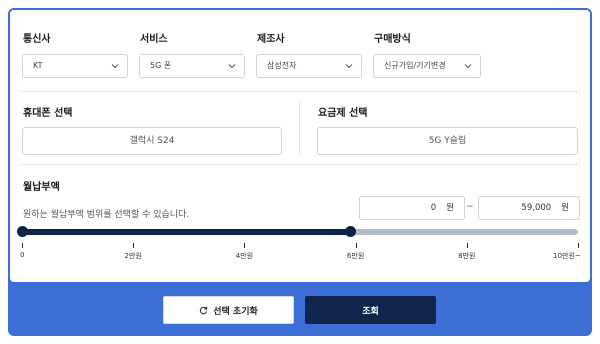 The width and height of the screenshot is (600, 344). I want to click on slider-min-handle, so click(22, 231).